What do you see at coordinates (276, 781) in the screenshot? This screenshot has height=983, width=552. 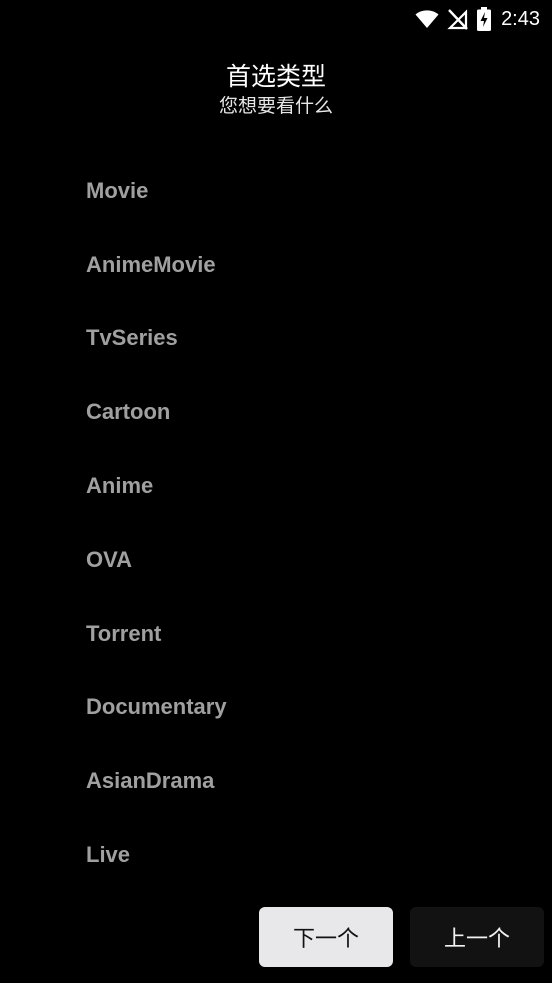 I see `genre-item-asiandrama: AsianDrama` at bounding box center [276, 781].